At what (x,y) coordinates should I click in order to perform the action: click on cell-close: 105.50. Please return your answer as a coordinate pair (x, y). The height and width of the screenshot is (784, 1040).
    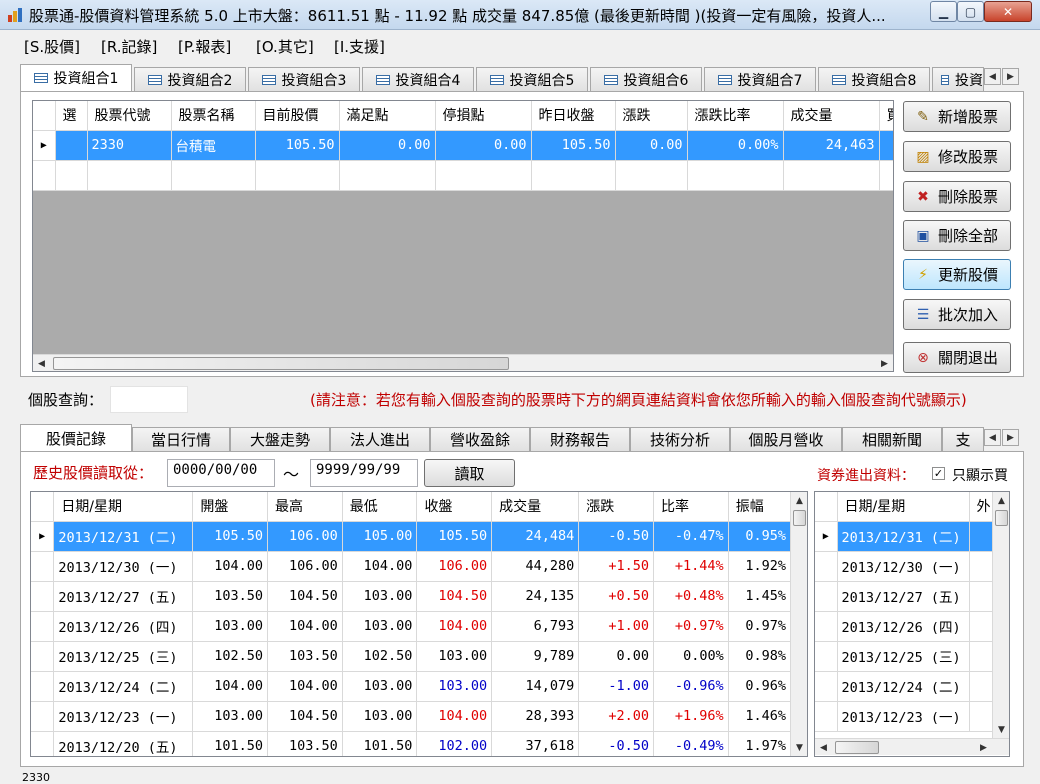
    Looking at the image, I should click on (454, 536).